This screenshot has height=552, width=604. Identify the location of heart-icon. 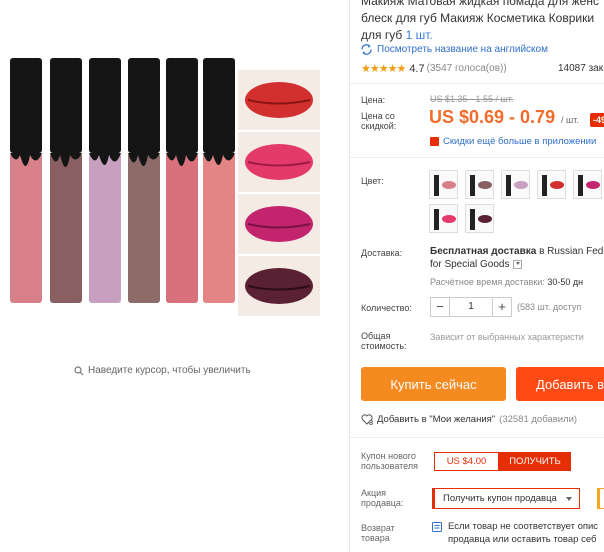
(367, 419).